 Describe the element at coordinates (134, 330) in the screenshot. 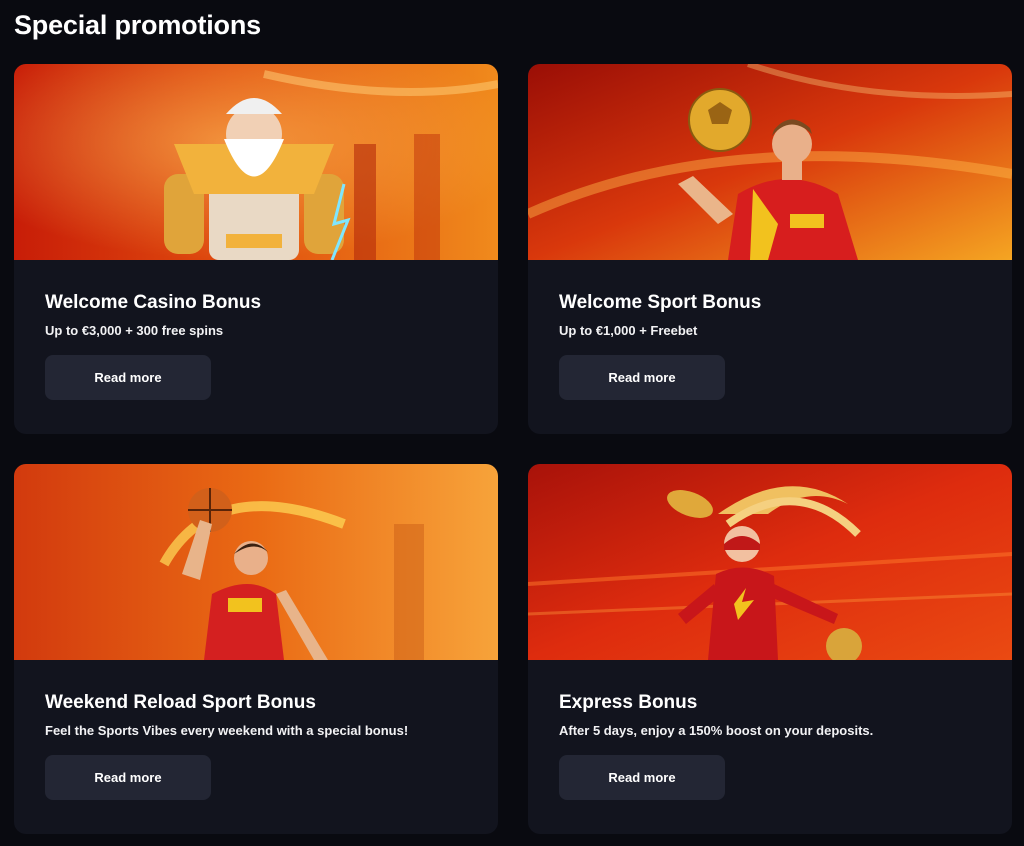

I see `promo-subtitle: Up to €3,000 + 300 free spins` at that location.